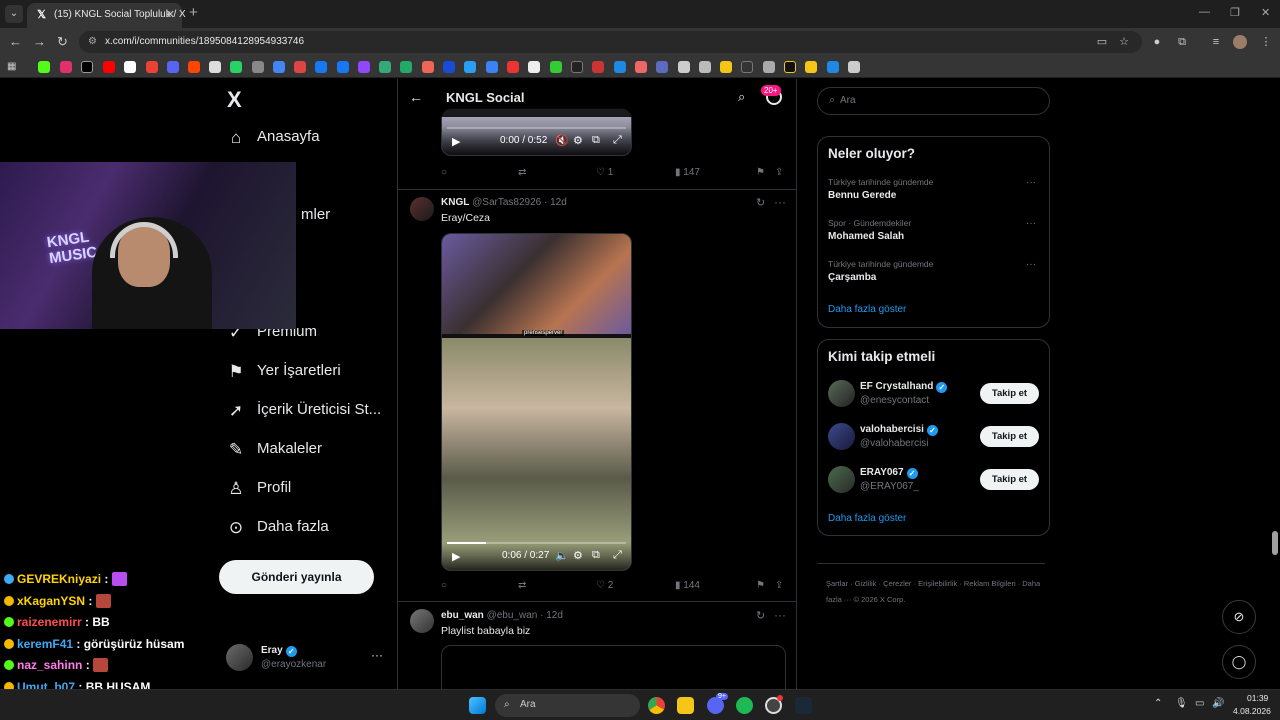 The width and height of the screenshot is (1280, 720). Describe the element at coordinates (617, 555) in the screenshot. I see `fullscreen-icon: ⤢` at that location.